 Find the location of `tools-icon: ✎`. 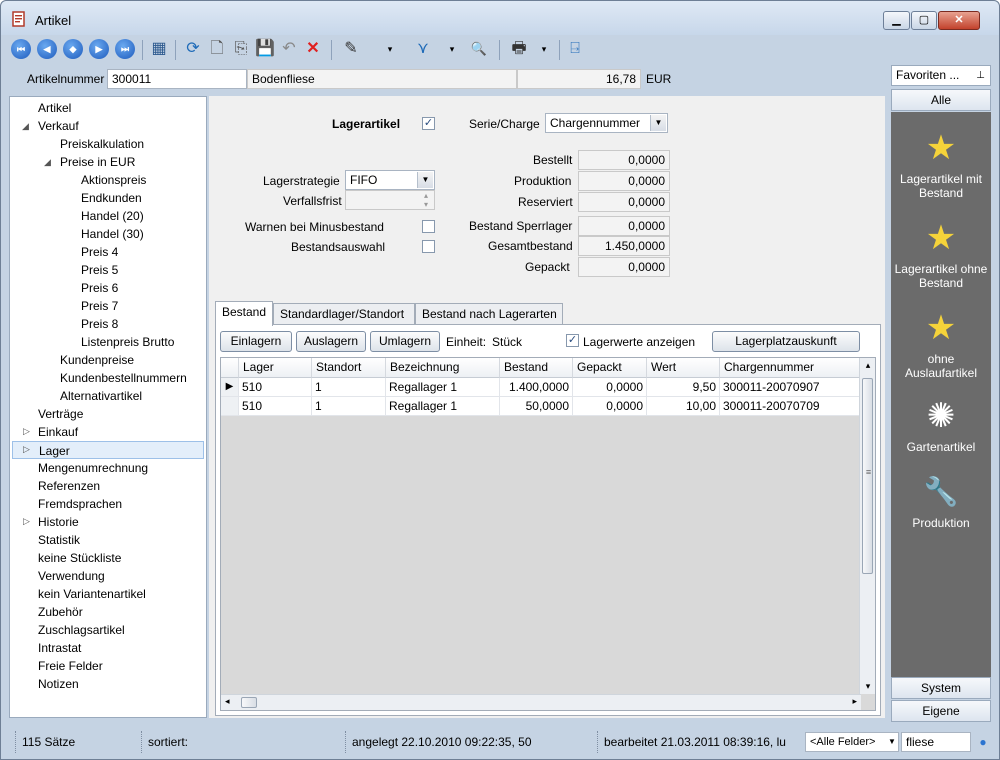

tools-icon: ✎ is located at coordinates (351, 49).